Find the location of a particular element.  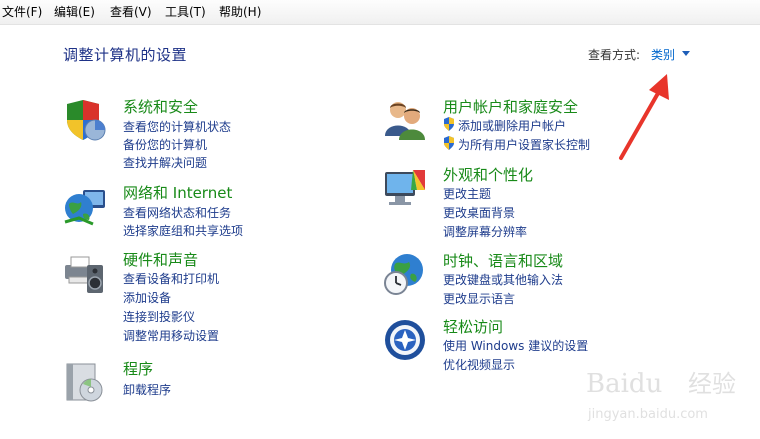

printer-speaker-icon is located at coordinates (85, 273).